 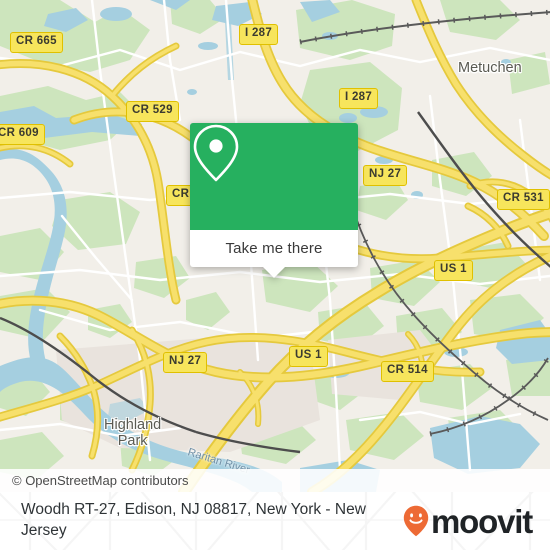 I want to click on location-popup: Take me there, so click(x=274, y=200).